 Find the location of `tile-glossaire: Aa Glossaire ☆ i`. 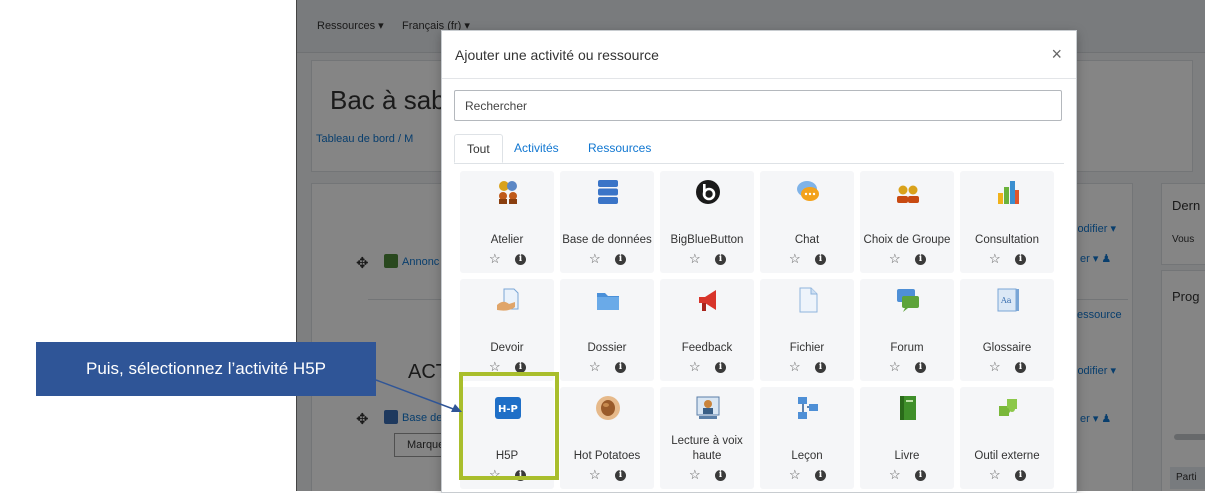

tile-glossaire: Aa Glossaire ☆ i is located at coordinates (1007, 330).